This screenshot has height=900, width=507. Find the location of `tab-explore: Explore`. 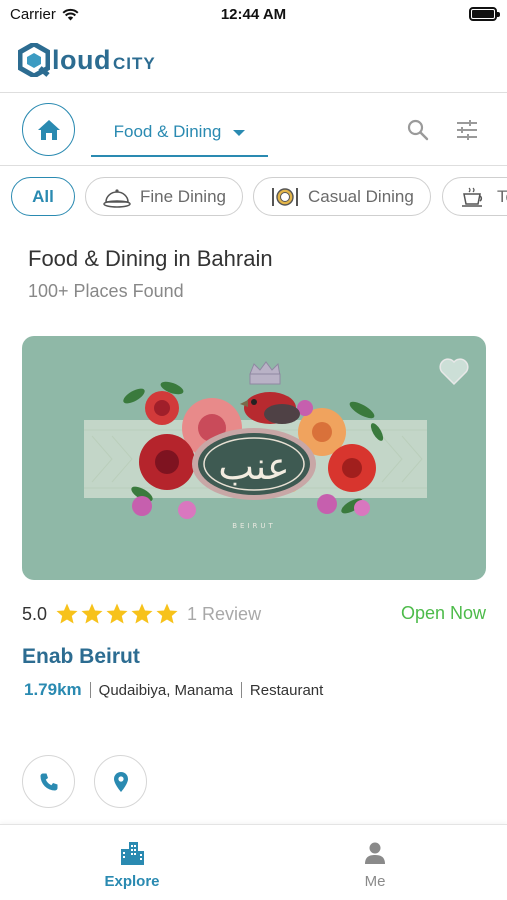

tab-explore: Explore is located at coordinates (132, 864).